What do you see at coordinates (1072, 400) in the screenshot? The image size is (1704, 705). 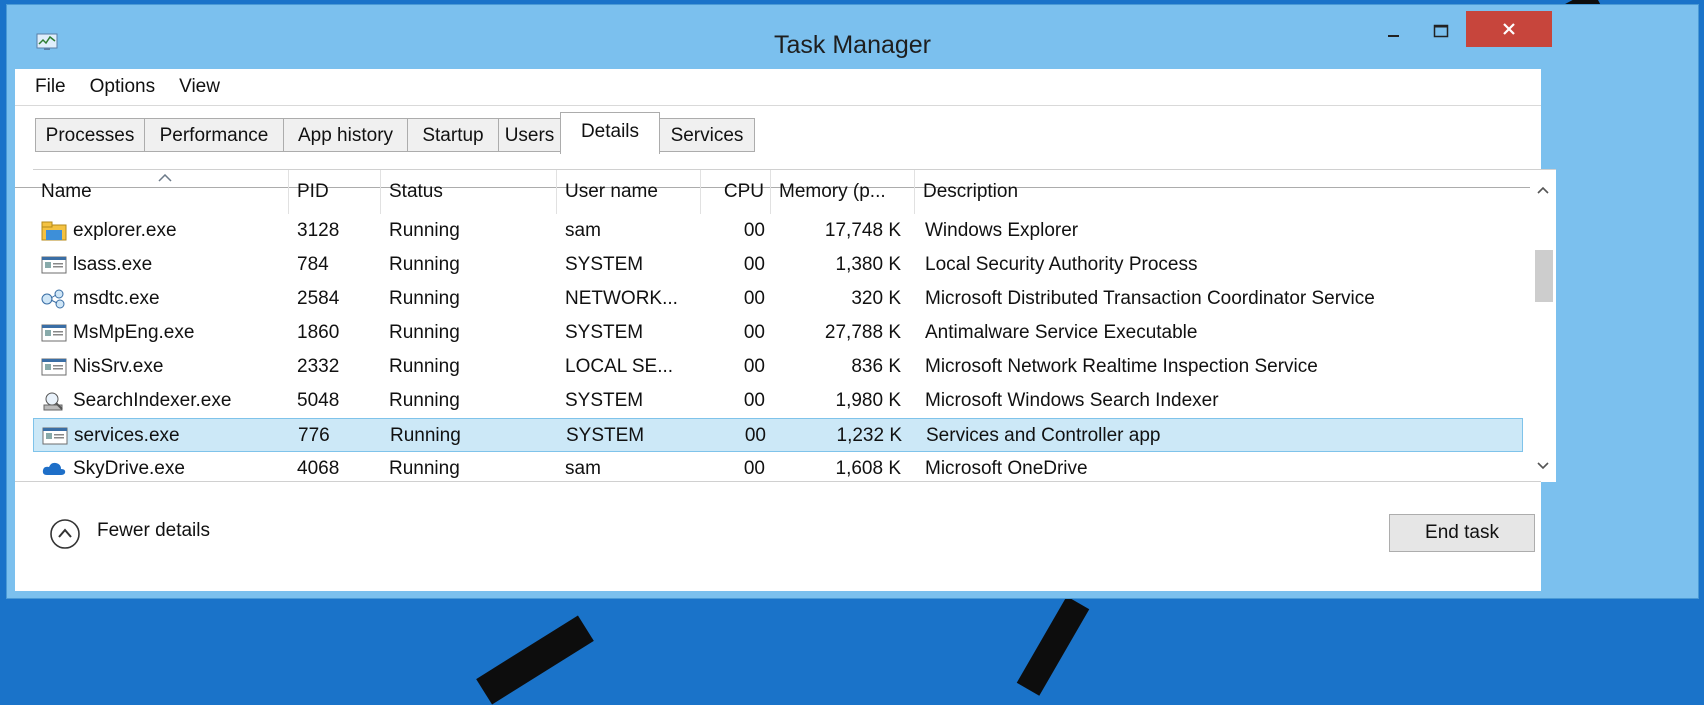 I see `cell-description: Microsoft Windows Search Indexer` at bounding box center [1072, 400].